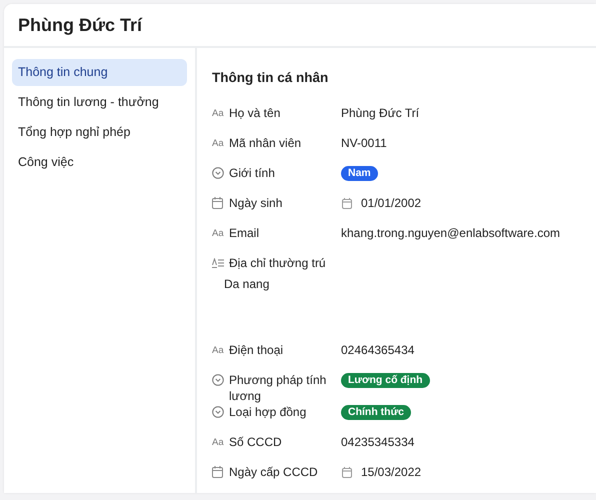  I want to click on field-value: NV-0011, so click(364, 143).